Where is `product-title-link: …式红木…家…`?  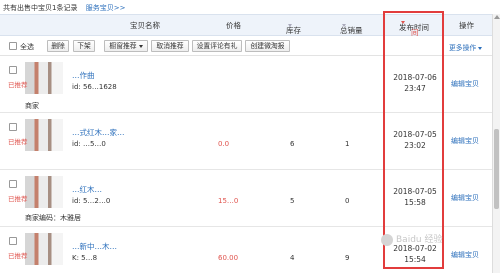
product-title-link: …式红木…家… is located at coordinates (127, 132).